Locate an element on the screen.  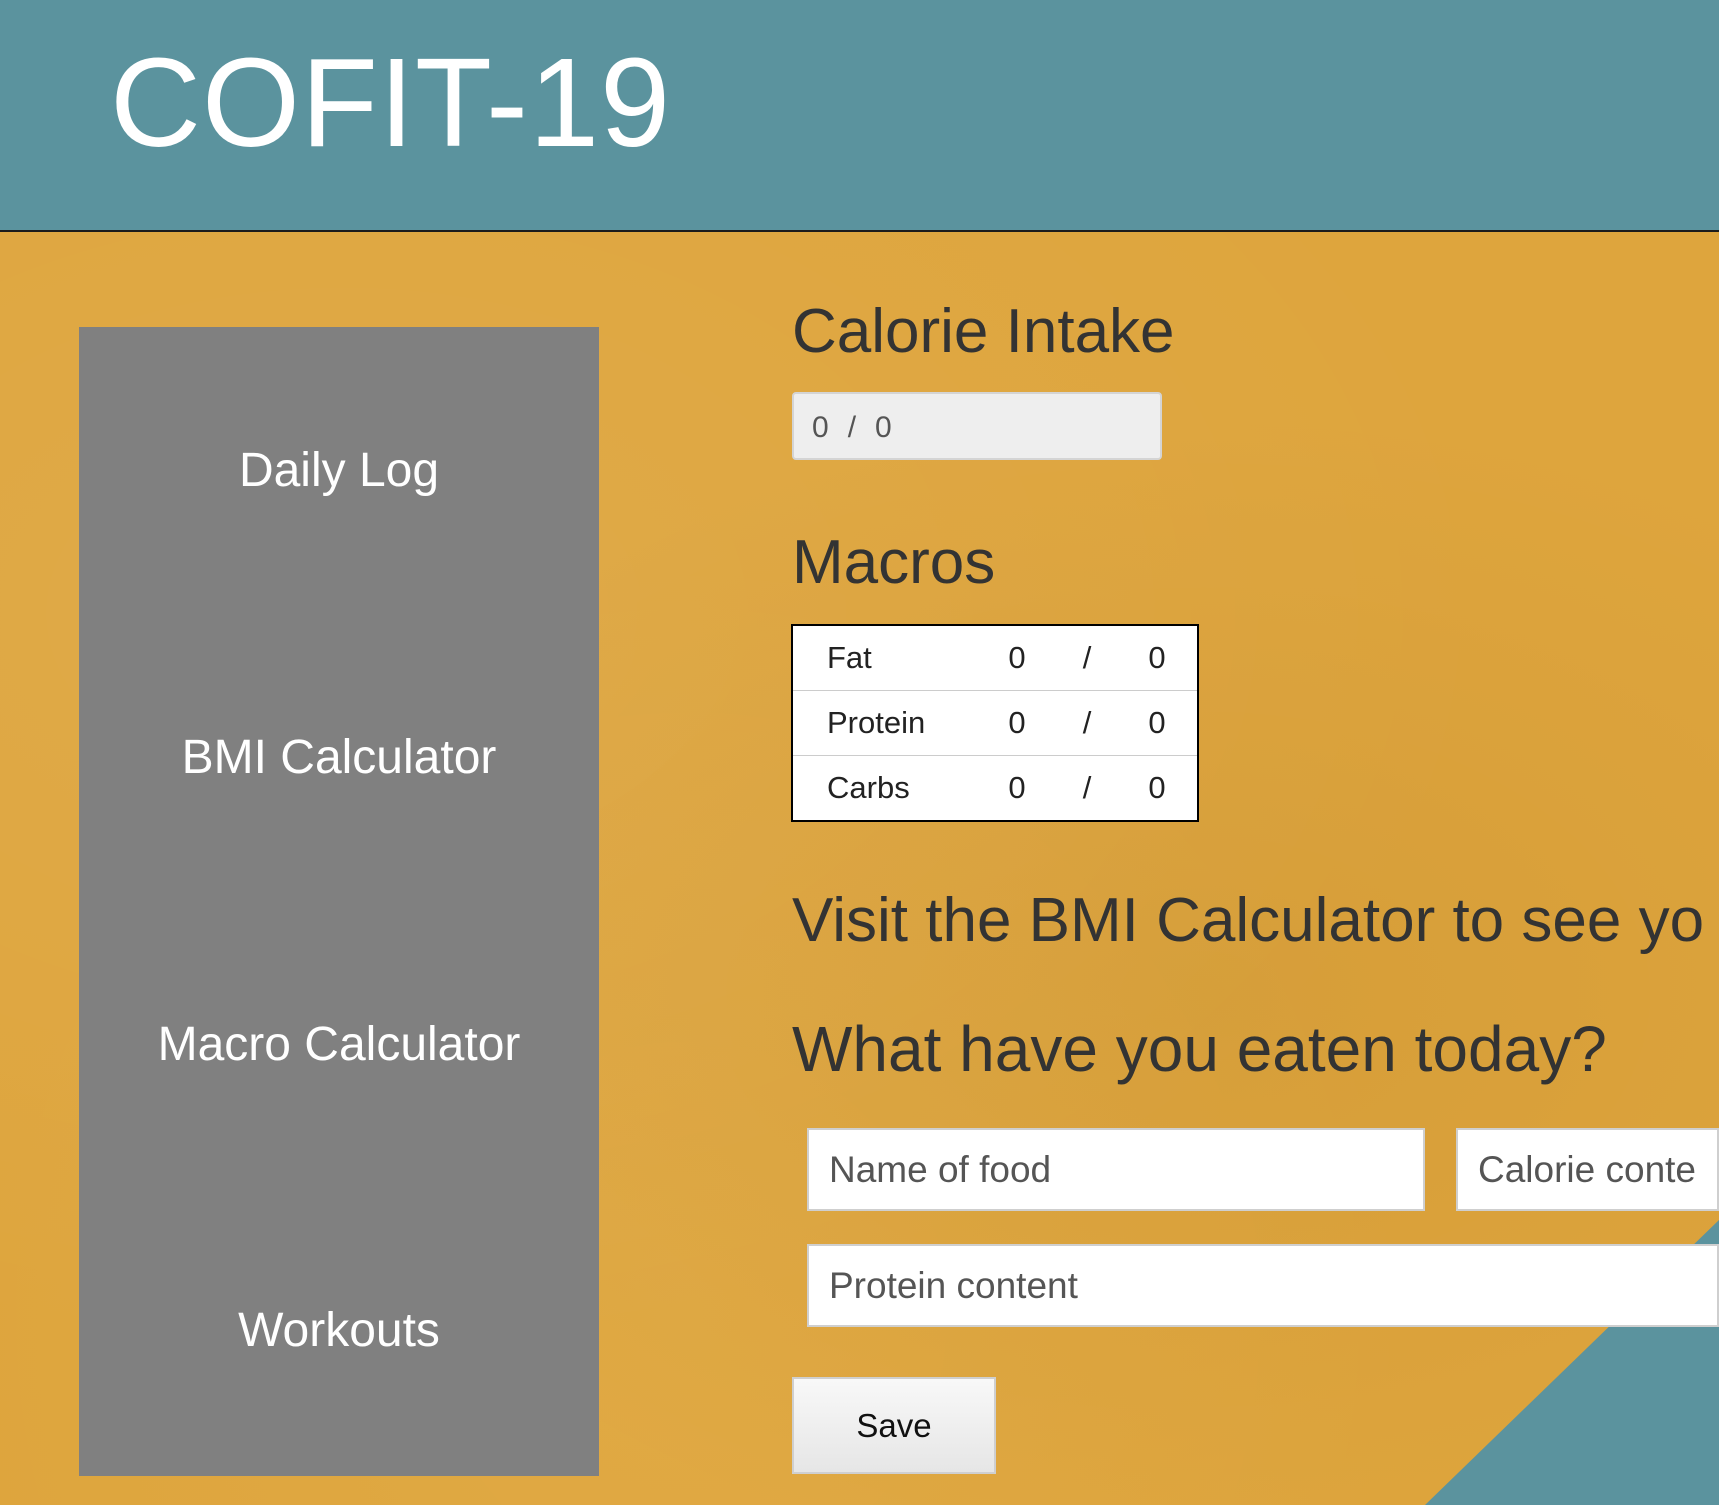
table-row: Protein 0 / 0 is located at coordinates (995, 723).